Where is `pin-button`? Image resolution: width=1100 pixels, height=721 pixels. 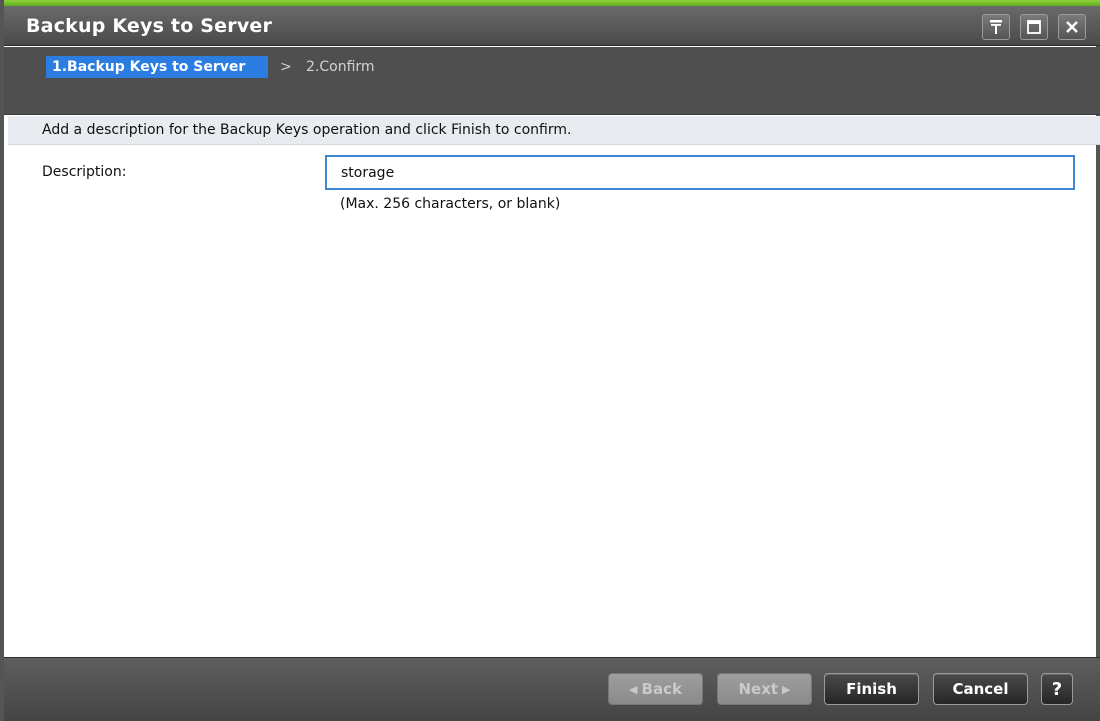
pin-button is located at coordinates (996, 27).